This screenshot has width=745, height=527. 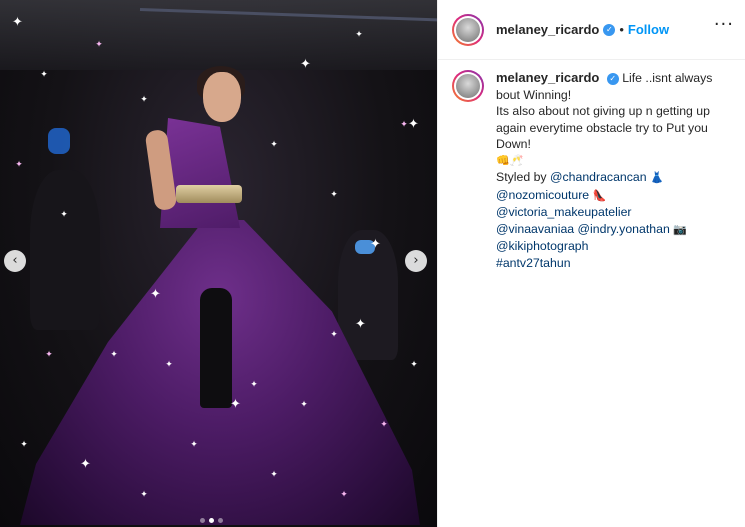 What do you see at coordinates (416, 261) in the screenshot?
I see `next-slide-button: ›` at bounding box center [416, 261].